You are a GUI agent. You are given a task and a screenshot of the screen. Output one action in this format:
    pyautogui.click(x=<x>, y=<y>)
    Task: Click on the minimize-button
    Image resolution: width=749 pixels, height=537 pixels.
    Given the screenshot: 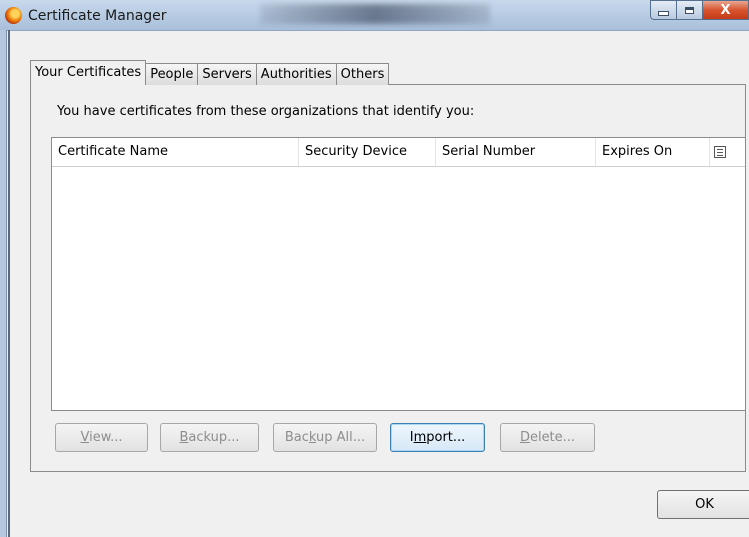 What is the action you would take?
    pyautogui.click(x=663, y=10)
    